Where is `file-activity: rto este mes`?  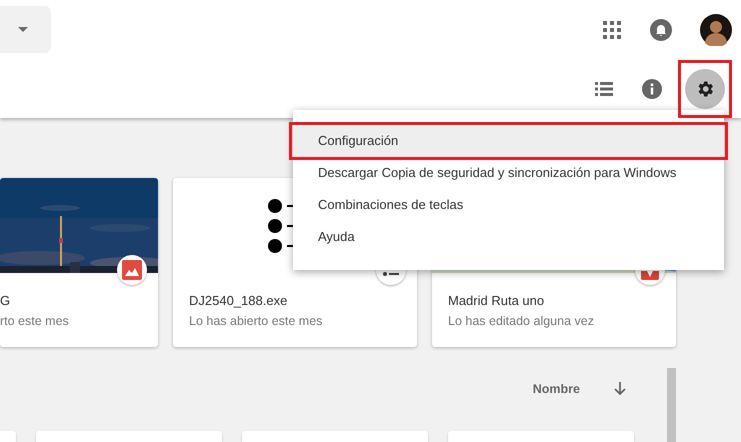
file-activity: rto este mes is located at coordinates (35, 321).